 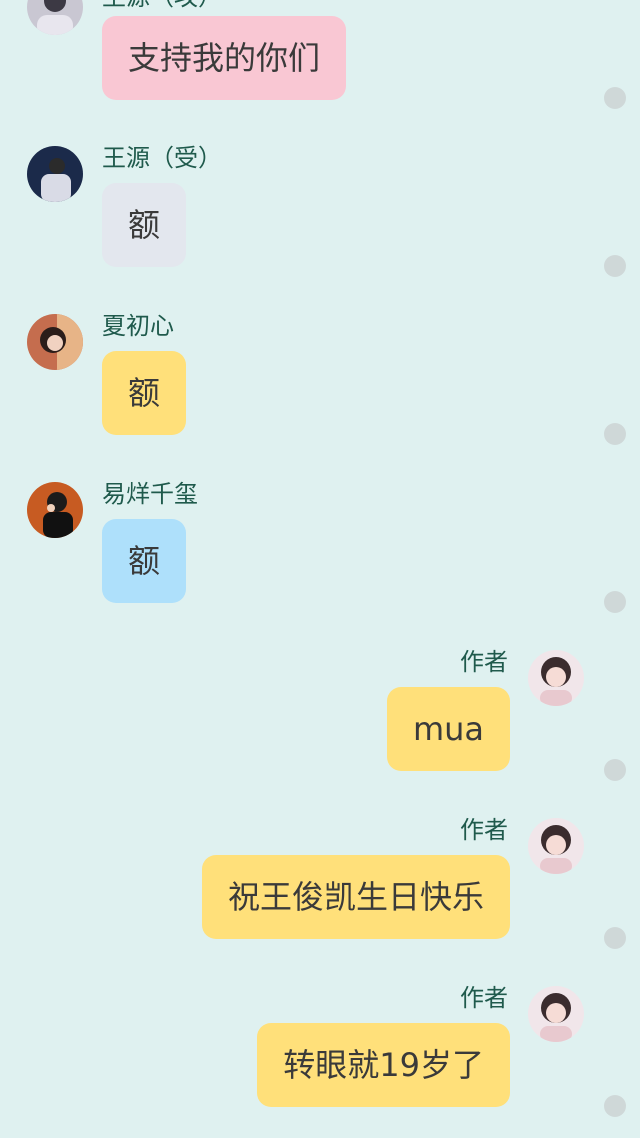 What do you see at coordinates (355, 897) in the screenshot?
I see `message-bubble: 祝王俊凯生日快乐` at bounding box center [355, 897].